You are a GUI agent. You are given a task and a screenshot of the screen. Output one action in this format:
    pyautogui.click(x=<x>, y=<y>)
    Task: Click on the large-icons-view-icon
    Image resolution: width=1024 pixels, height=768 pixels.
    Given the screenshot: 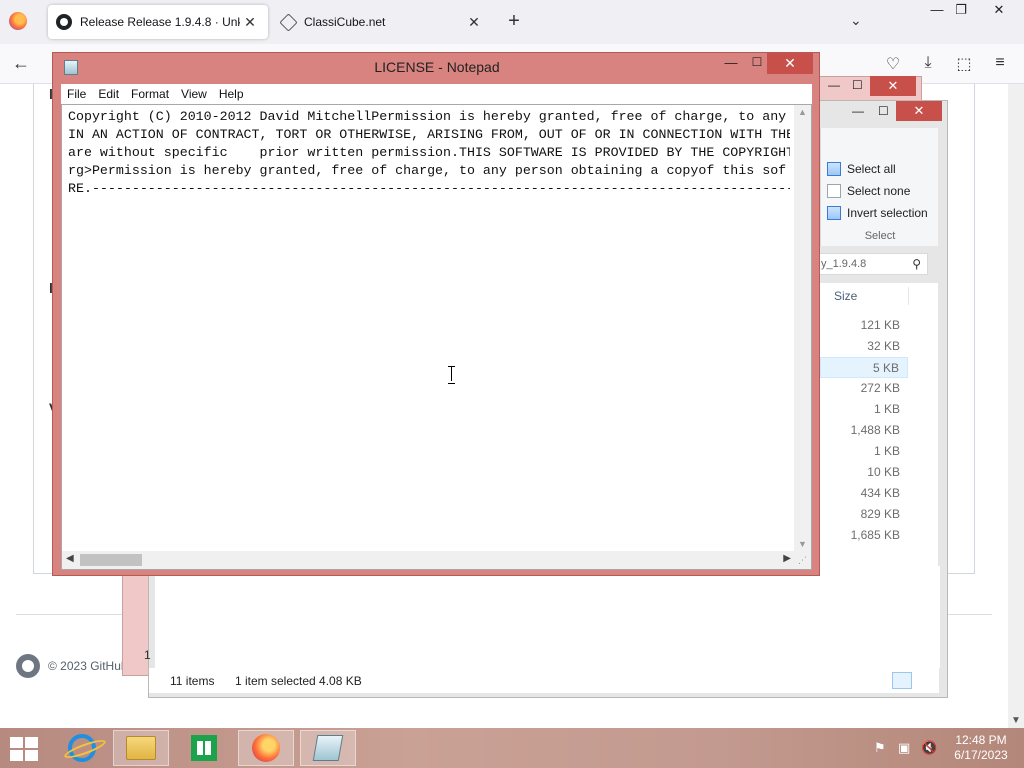 What is the action you would take?
    pyautogui.click(x=925, y=680)
    